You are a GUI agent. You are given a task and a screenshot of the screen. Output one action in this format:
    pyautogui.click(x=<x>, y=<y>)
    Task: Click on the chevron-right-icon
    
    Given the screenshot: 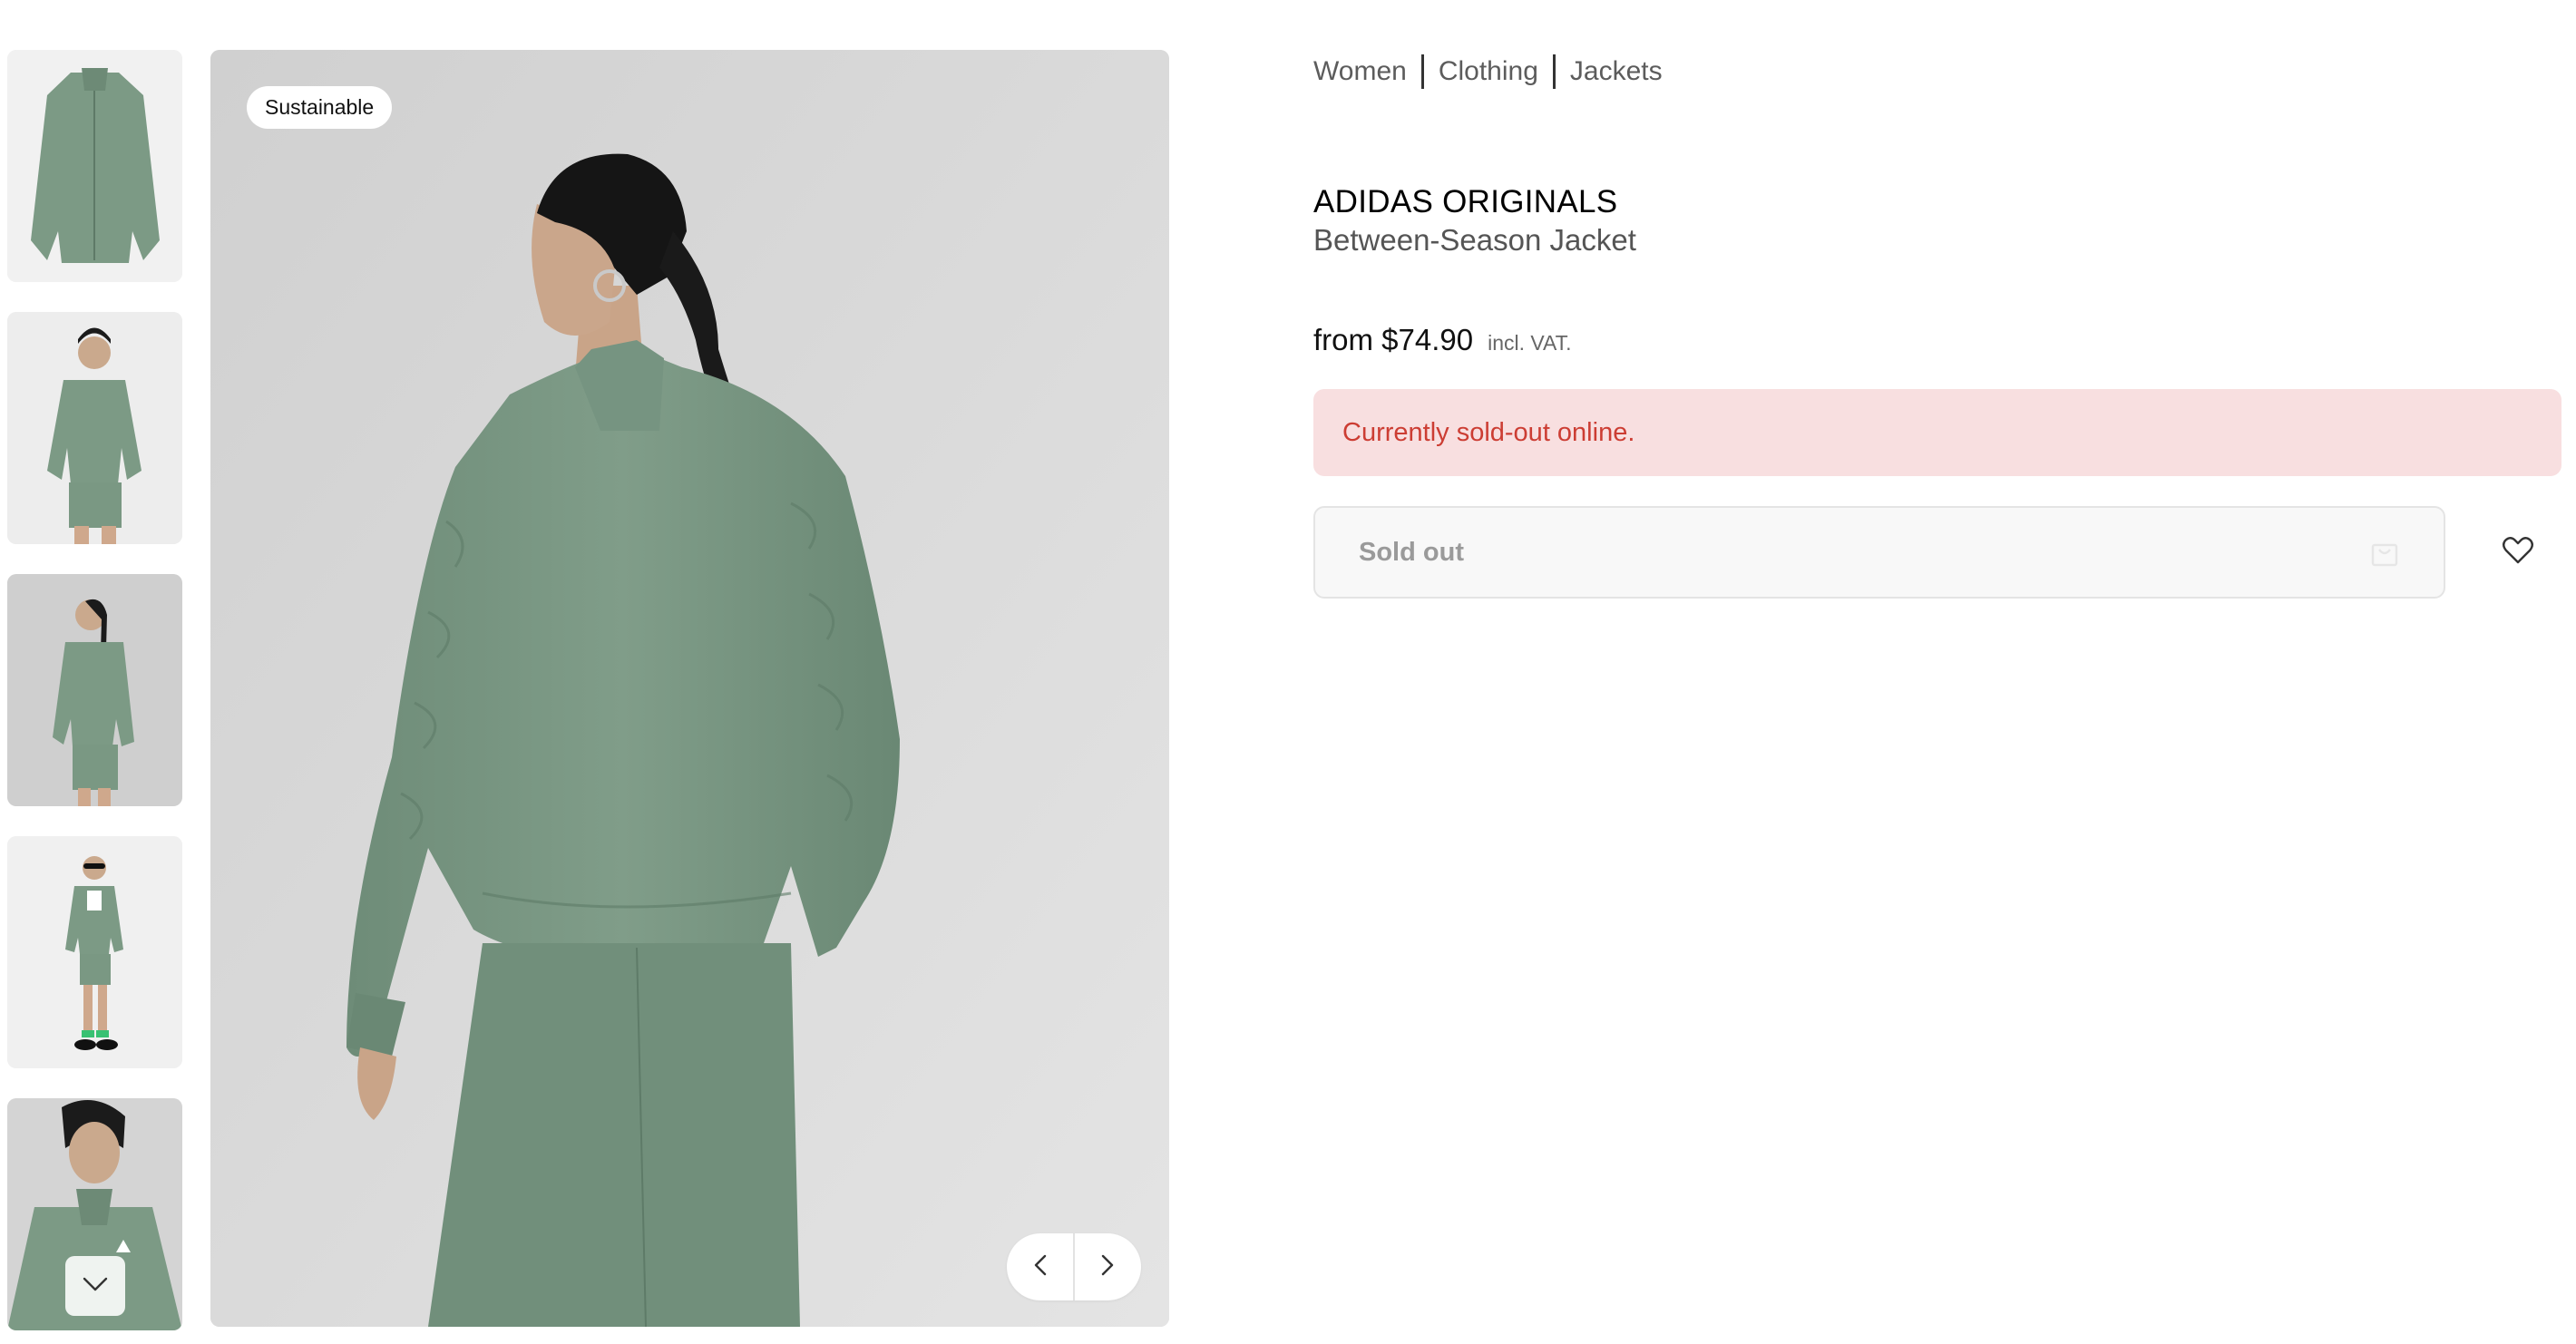 What is the action you would take?
    pyautogui.click(x=1107, y=1267)
    